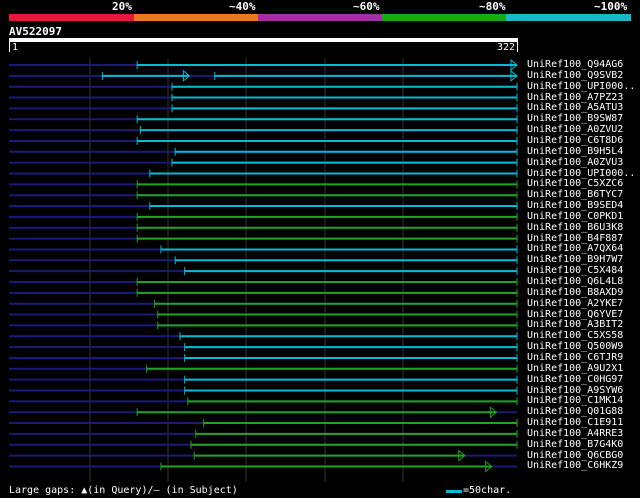 Image resolution: width=640 pixels, height=498 pixels. Describe the element at coordinates (575, 162) in the screenshot. I see `hit-label: UniRef100_A0ZVU3` at that location.